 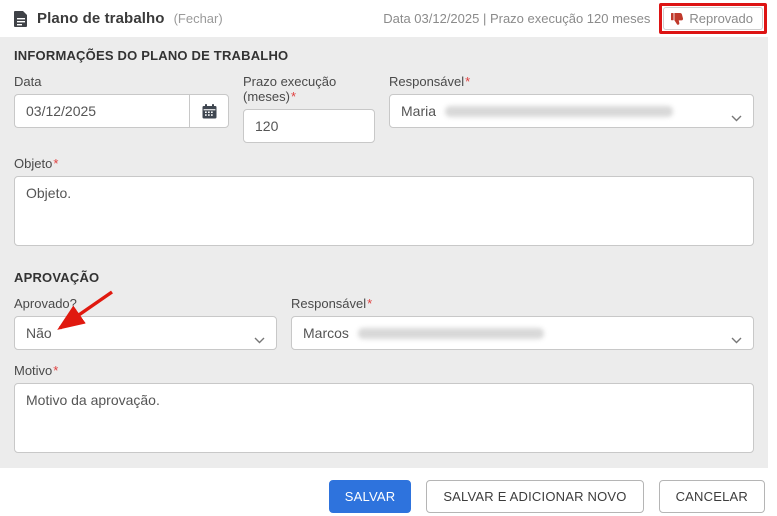 I want to click on footer-actions: SALVAR SALVAR E ADICIONAR NOVO CANCELAR, so click(x=388, y=490).